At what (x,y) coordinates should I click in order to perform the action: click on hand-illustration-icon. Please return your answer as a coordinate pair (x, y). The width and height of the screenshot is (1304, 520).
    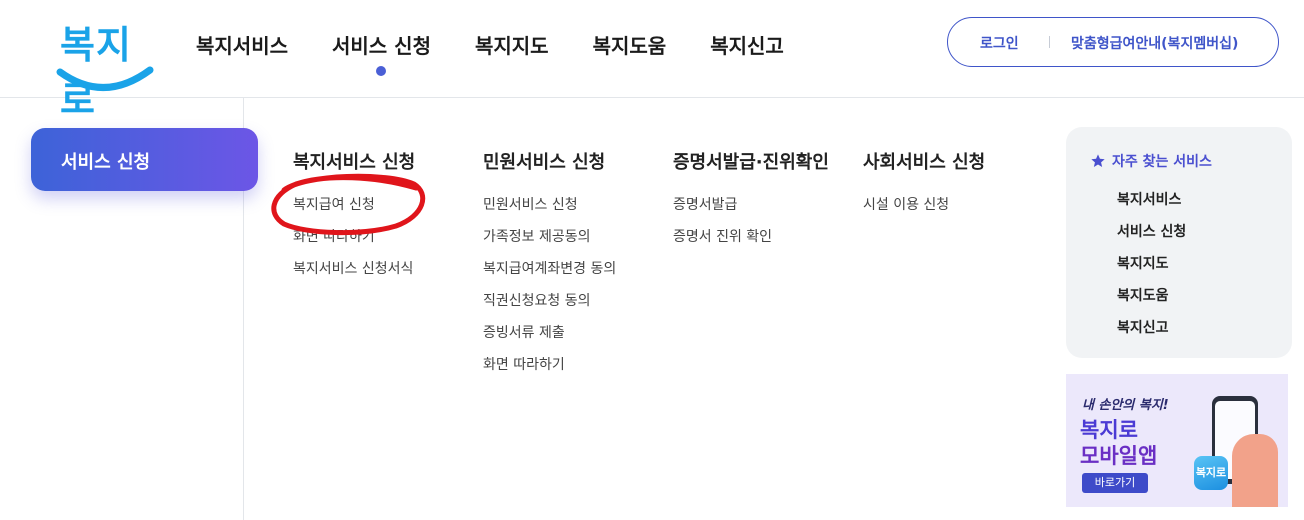
    Looking at the image, I should click on (1255, 470).